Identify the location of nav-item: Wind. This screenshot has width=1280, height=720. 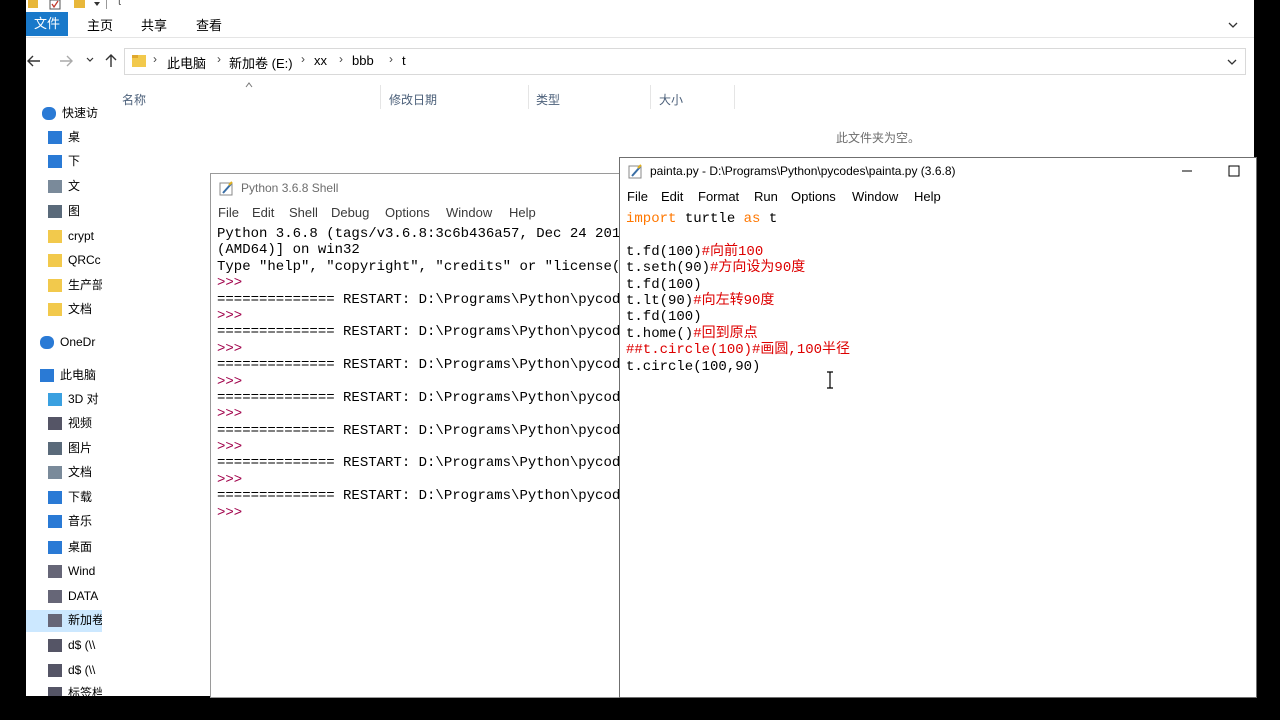
(75, 571).